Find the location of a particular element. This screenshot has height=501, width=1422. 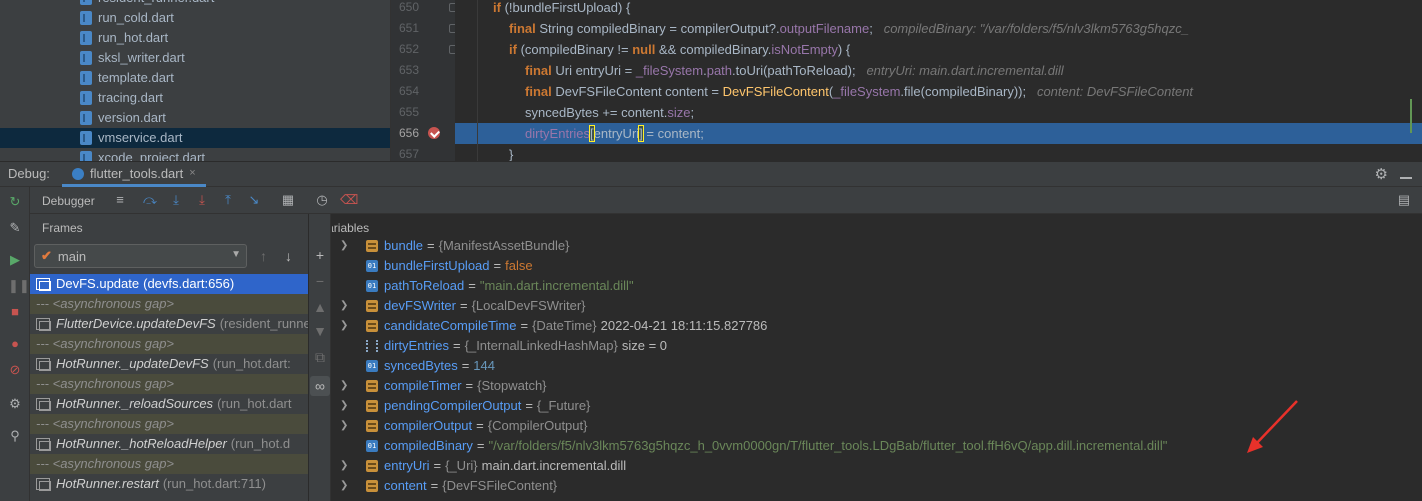

variable-row: ❯ bundle = {ManifestAssetBundle} is located at coordinates (877, 246).